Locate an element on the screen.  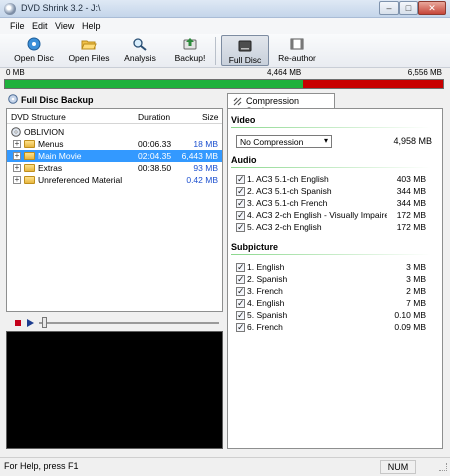
maximize-button: □ is located at coordinates (408, 8).